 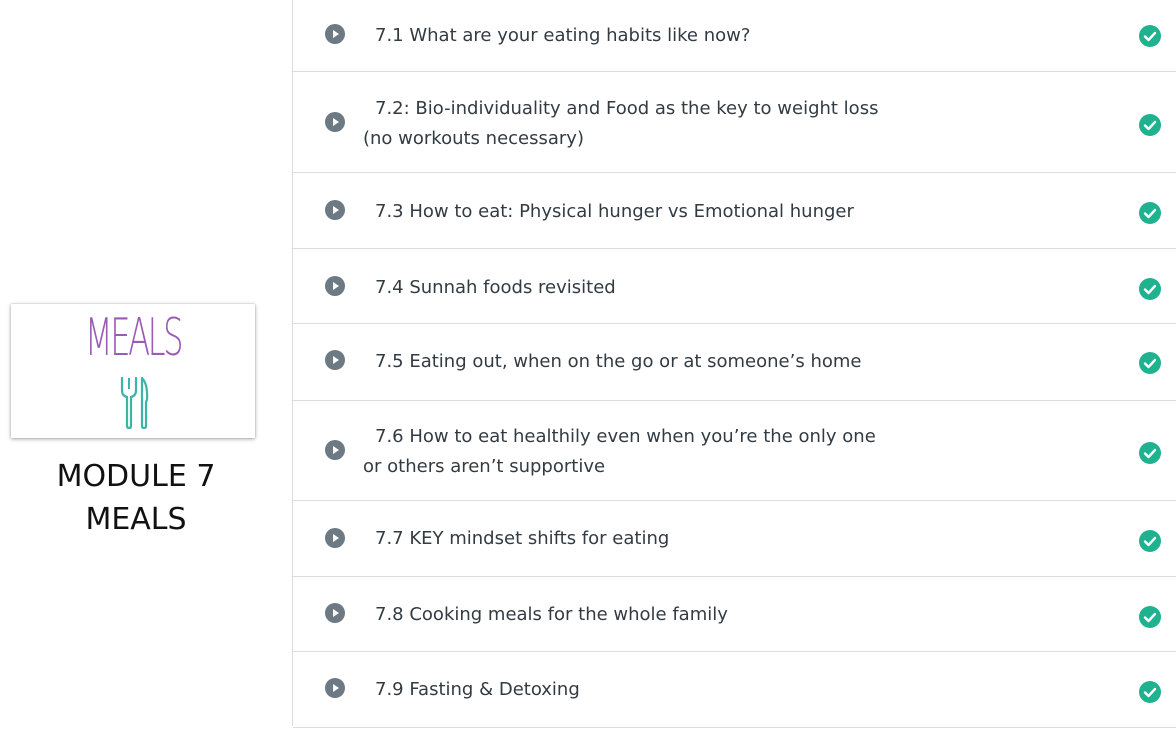 I want to click on module-caption: MODULE 7 MEALS, so click(x=136, y=498).